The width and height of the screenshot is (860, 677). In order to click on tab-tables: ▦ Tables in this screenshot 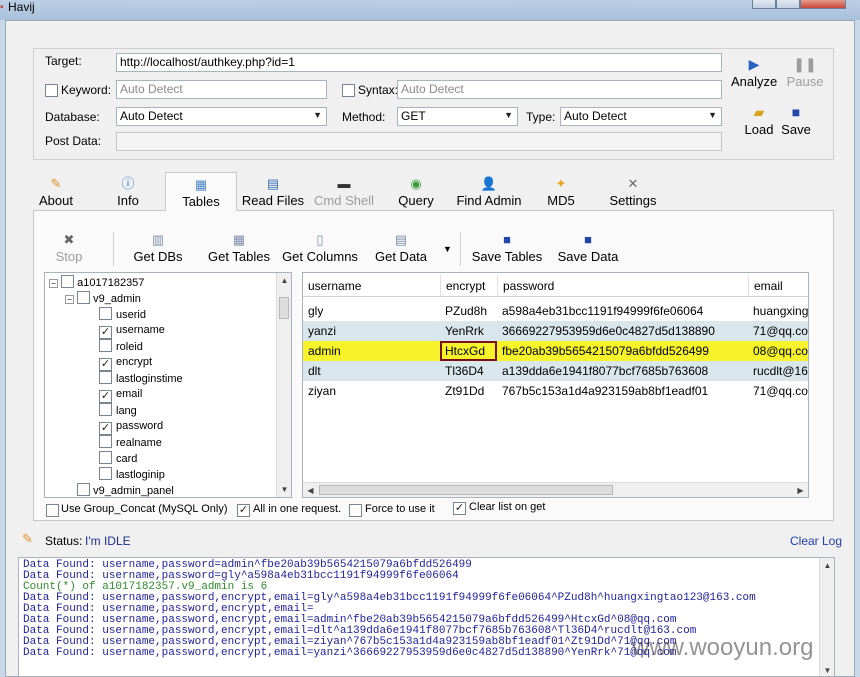, I will do `click(201, 192)`.